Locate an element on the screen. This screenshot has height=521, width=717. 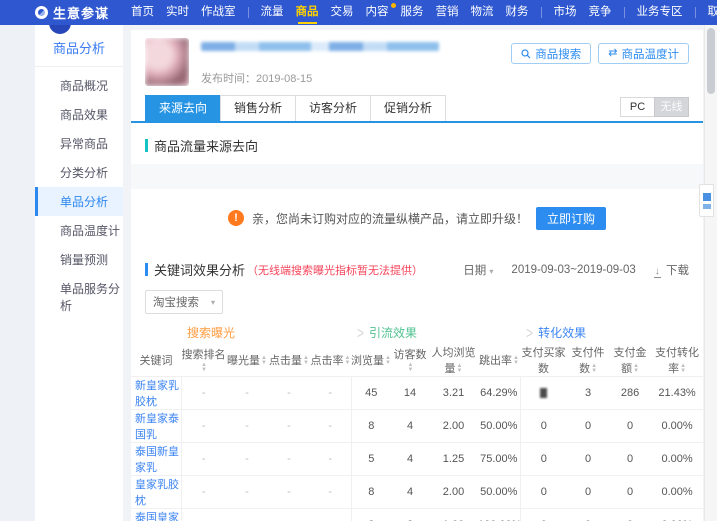
column-header-3: 点击率 ▲ ▼ is located at coordinates (330, 360).